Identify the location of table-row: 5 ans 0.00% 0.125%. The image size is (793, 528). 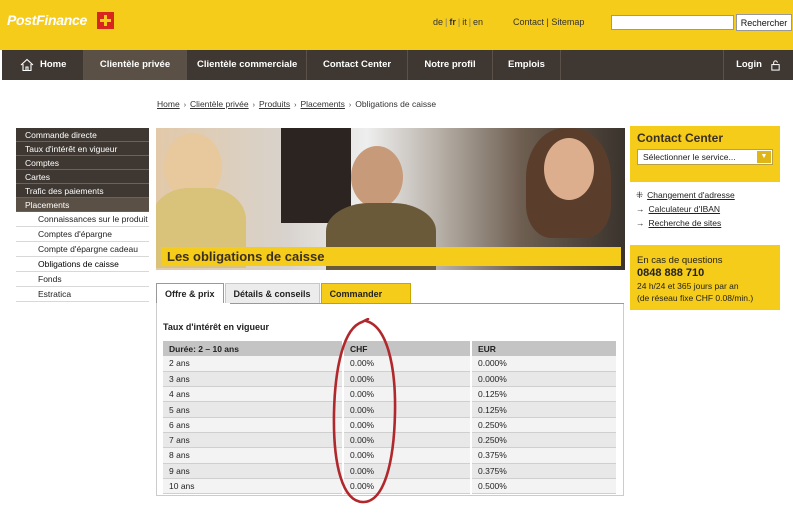
(390, 409).